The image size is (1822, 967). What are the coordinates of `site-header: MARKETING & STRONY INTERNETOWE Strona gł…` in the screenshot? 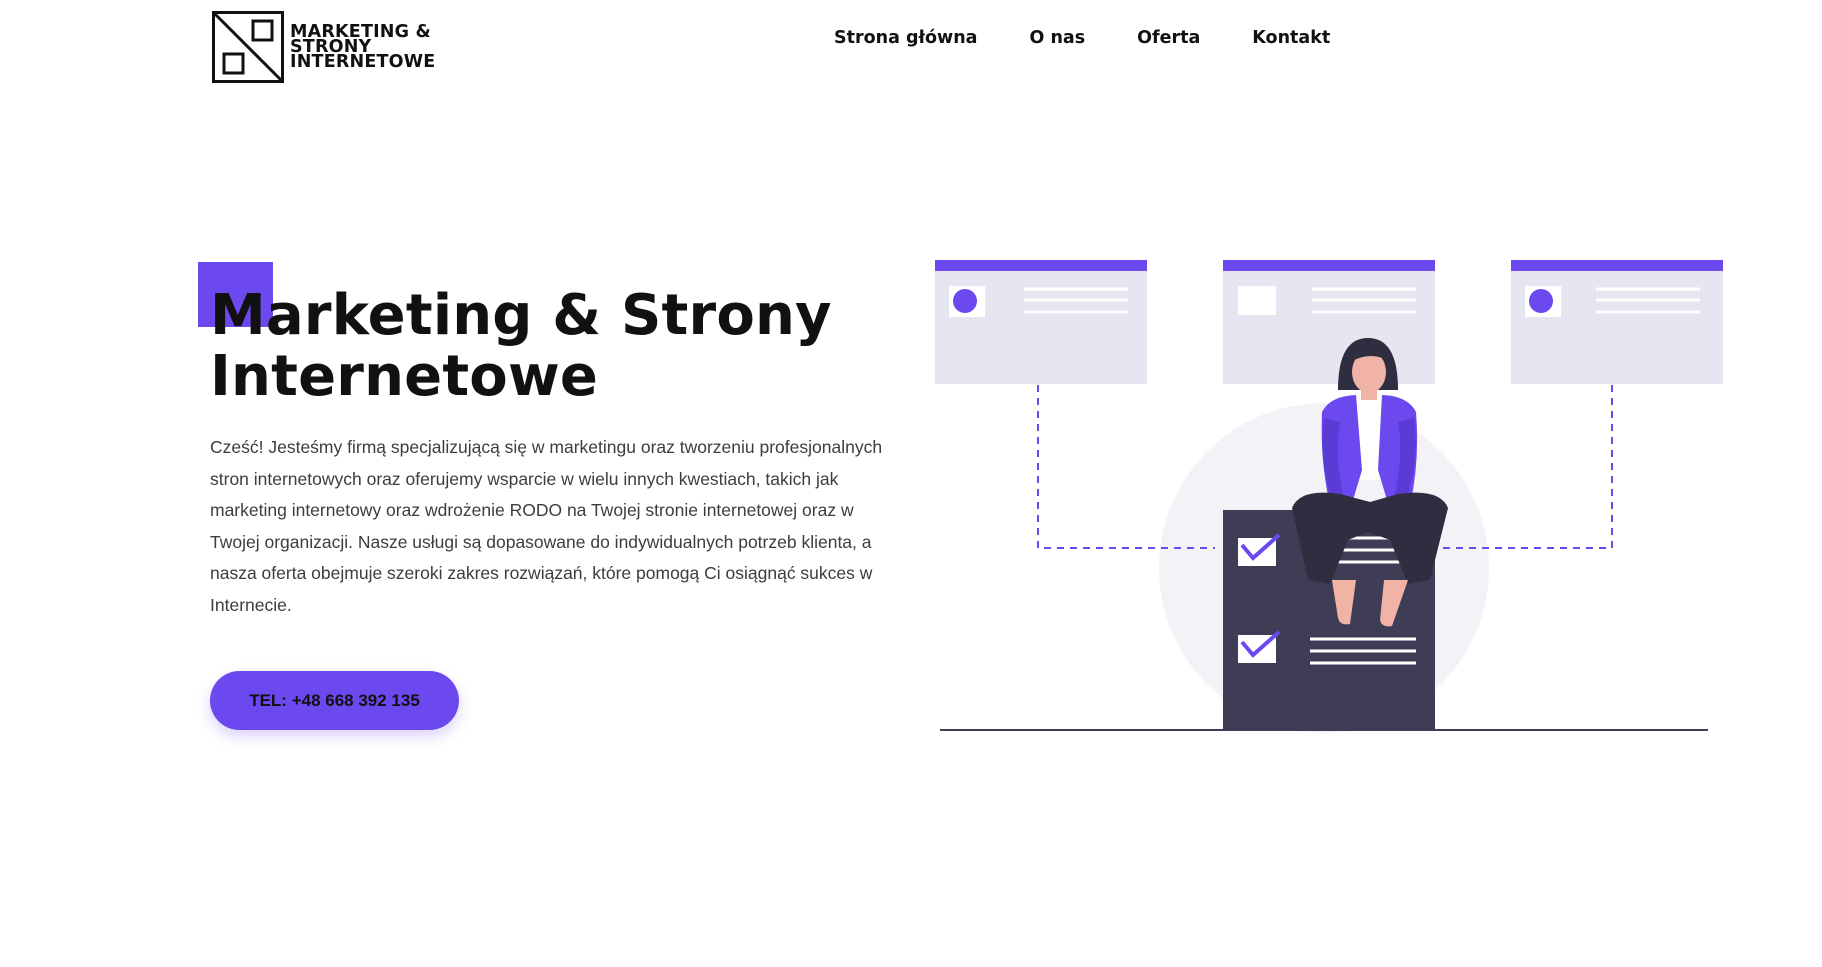 It's located at (911, 50).